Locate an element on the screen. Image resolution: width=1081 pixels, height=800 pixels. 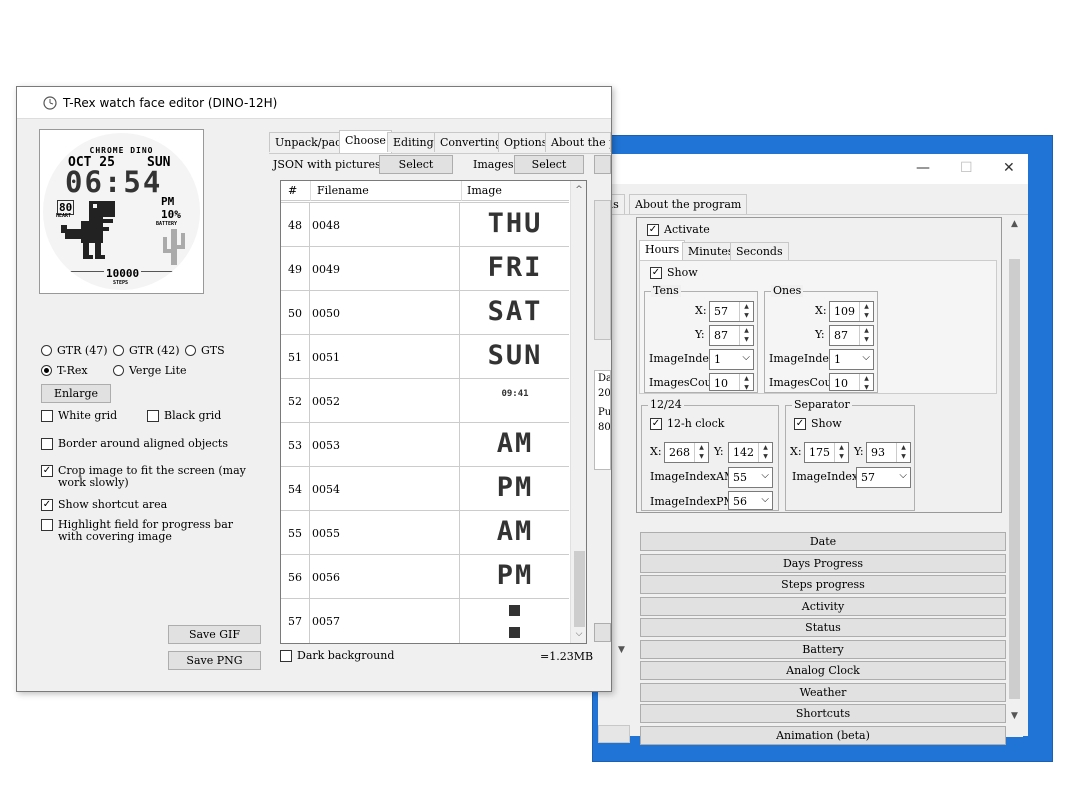
separator-x-stepper: 175 ▲ ▼ is located at coordinates (826, 452).